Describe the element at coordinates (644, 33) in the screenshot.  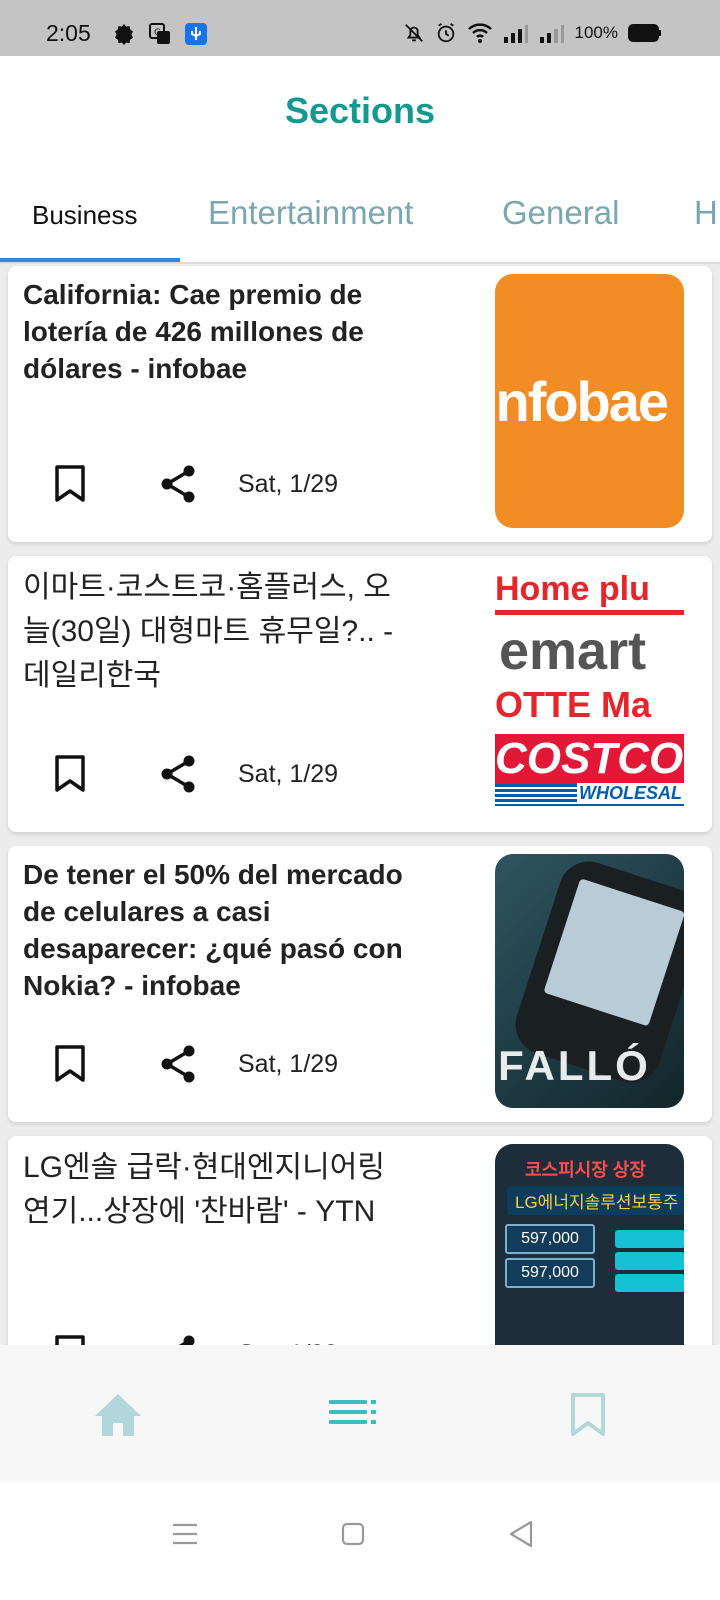
I see `battery-icon` at that location.